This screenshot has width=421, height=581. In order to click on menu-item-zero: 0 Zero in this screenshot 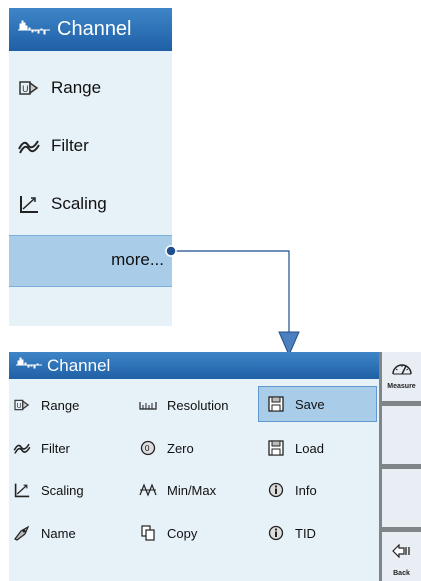, I will do `click(196, 448)`.